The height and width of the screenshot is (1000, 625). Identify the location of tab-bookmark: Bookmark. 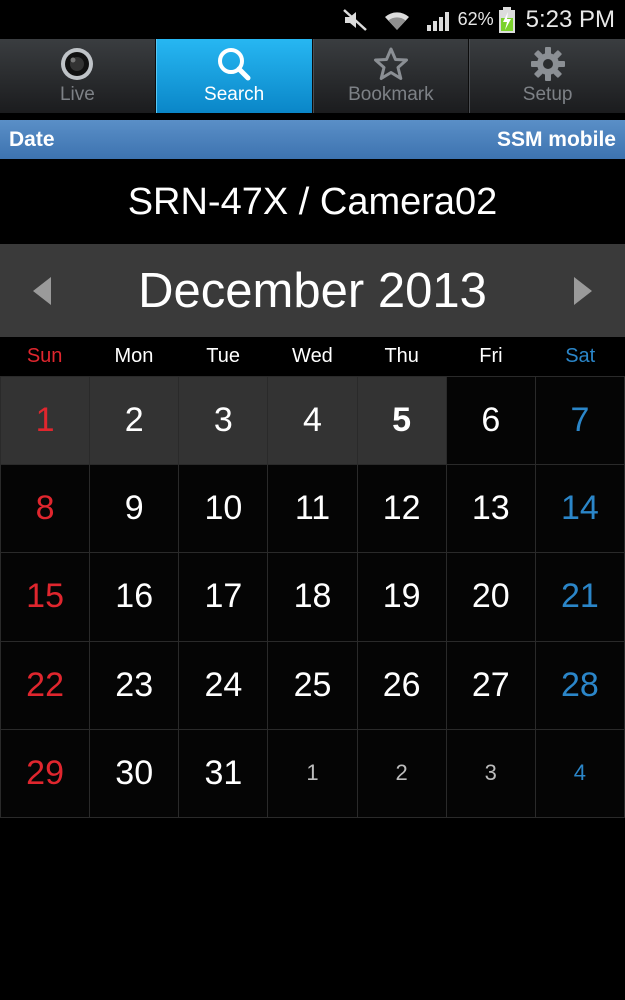
(391, 76).